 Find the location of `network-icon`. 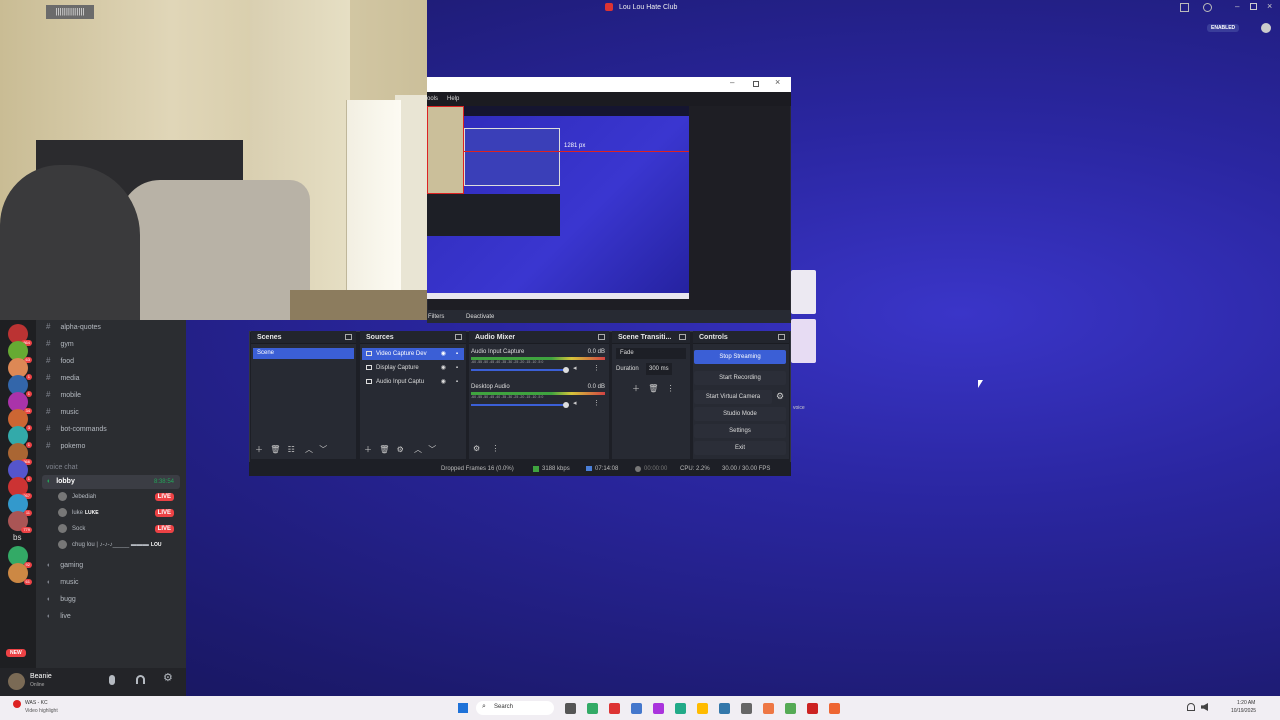

network-icon is located at coordinates (1191, 707).